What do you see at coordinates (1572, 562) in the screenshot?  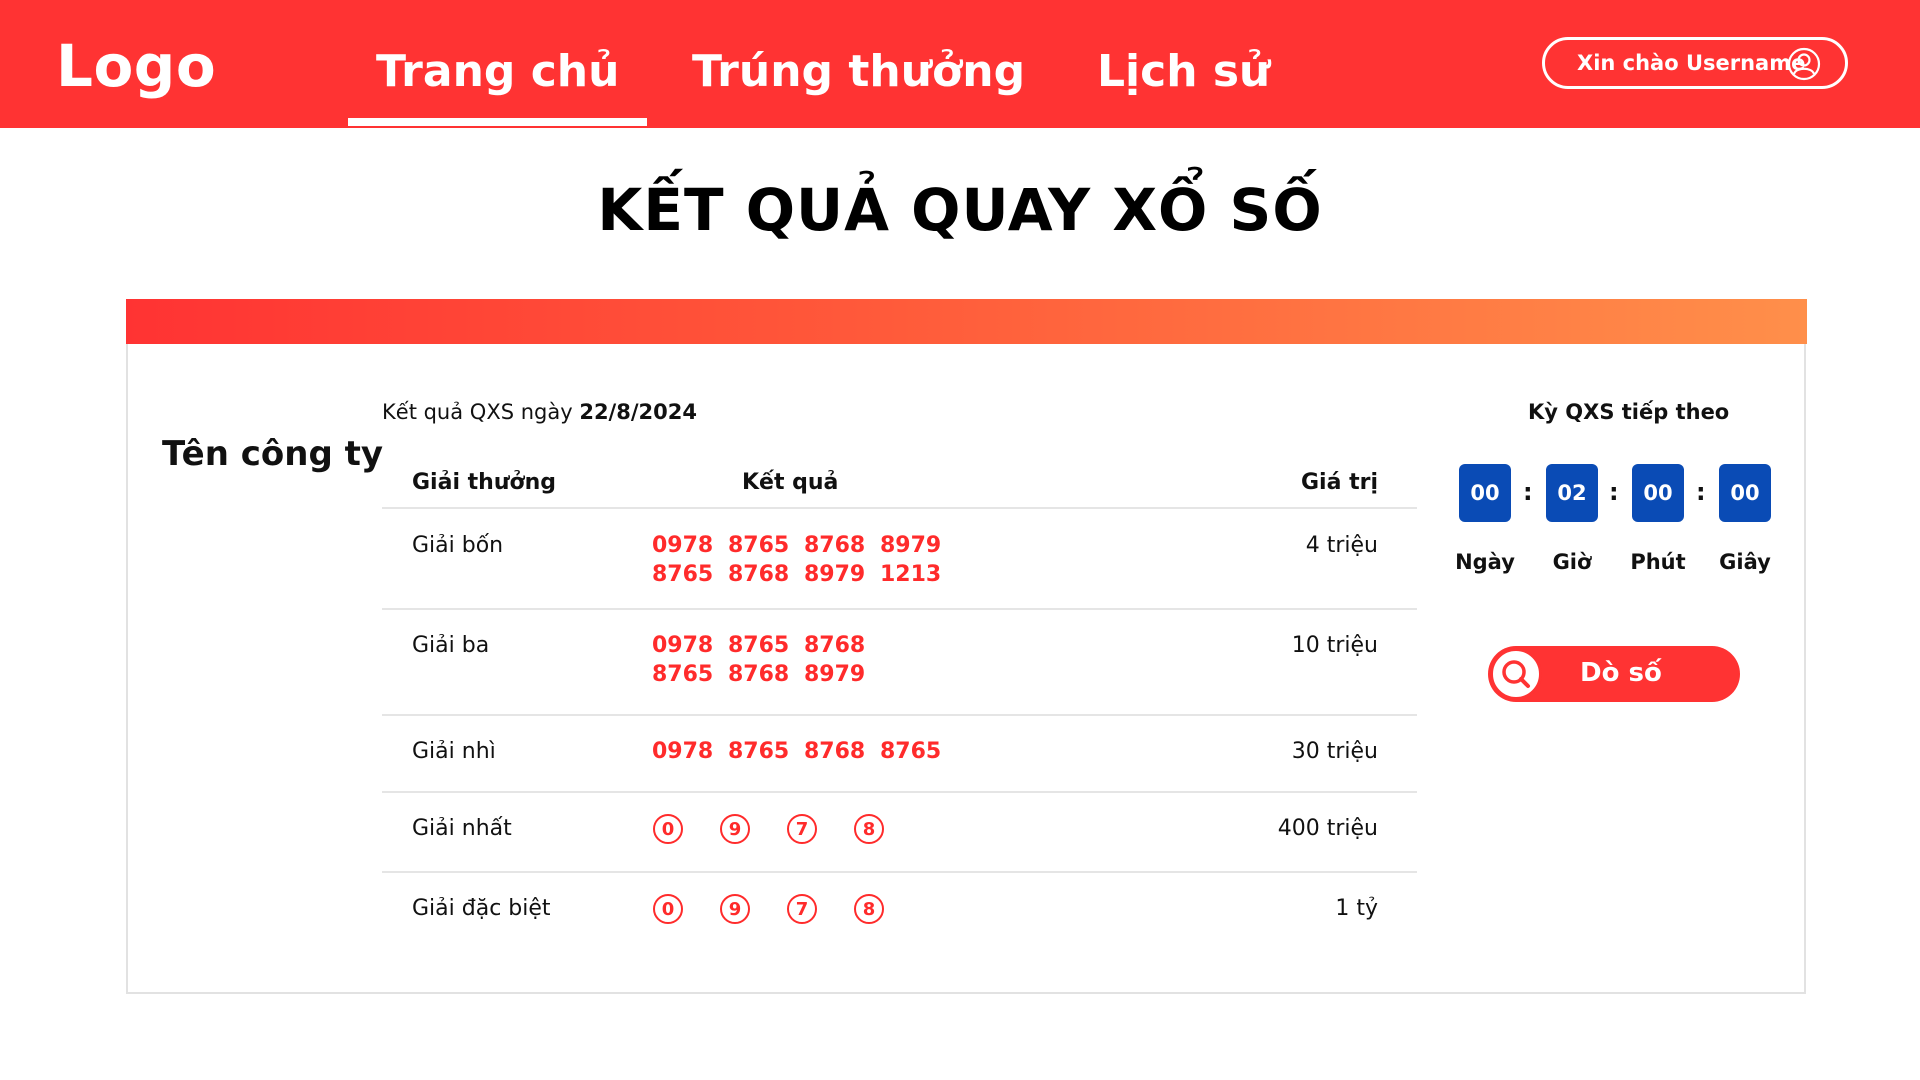 I see `countdown-unit-hours: Giờ` at bounding box center [1572, 562].